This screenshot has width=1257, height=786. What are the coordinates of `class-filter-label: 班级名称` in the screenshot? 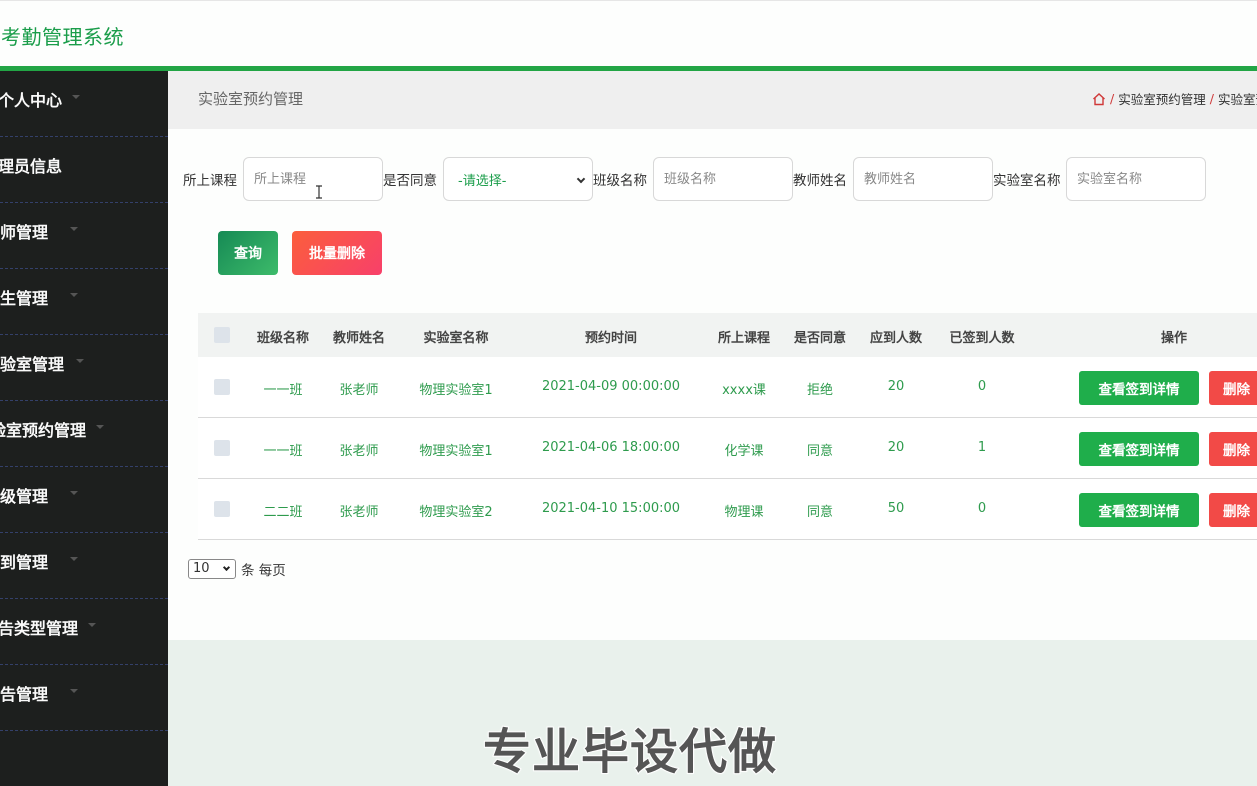 It's located at (620, 181).